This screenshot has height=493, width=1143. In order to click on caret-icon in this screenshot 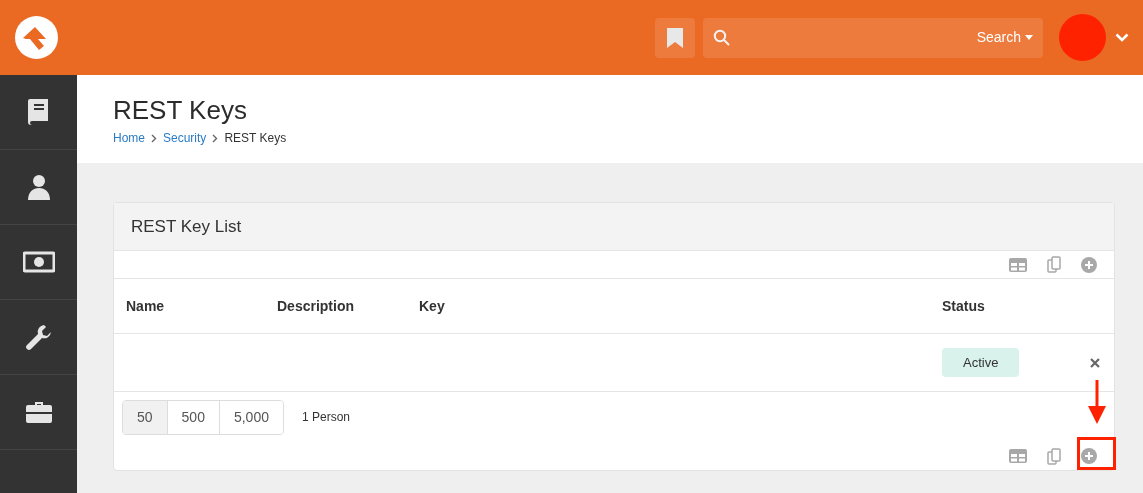, I will do `click(1029, 37)`.